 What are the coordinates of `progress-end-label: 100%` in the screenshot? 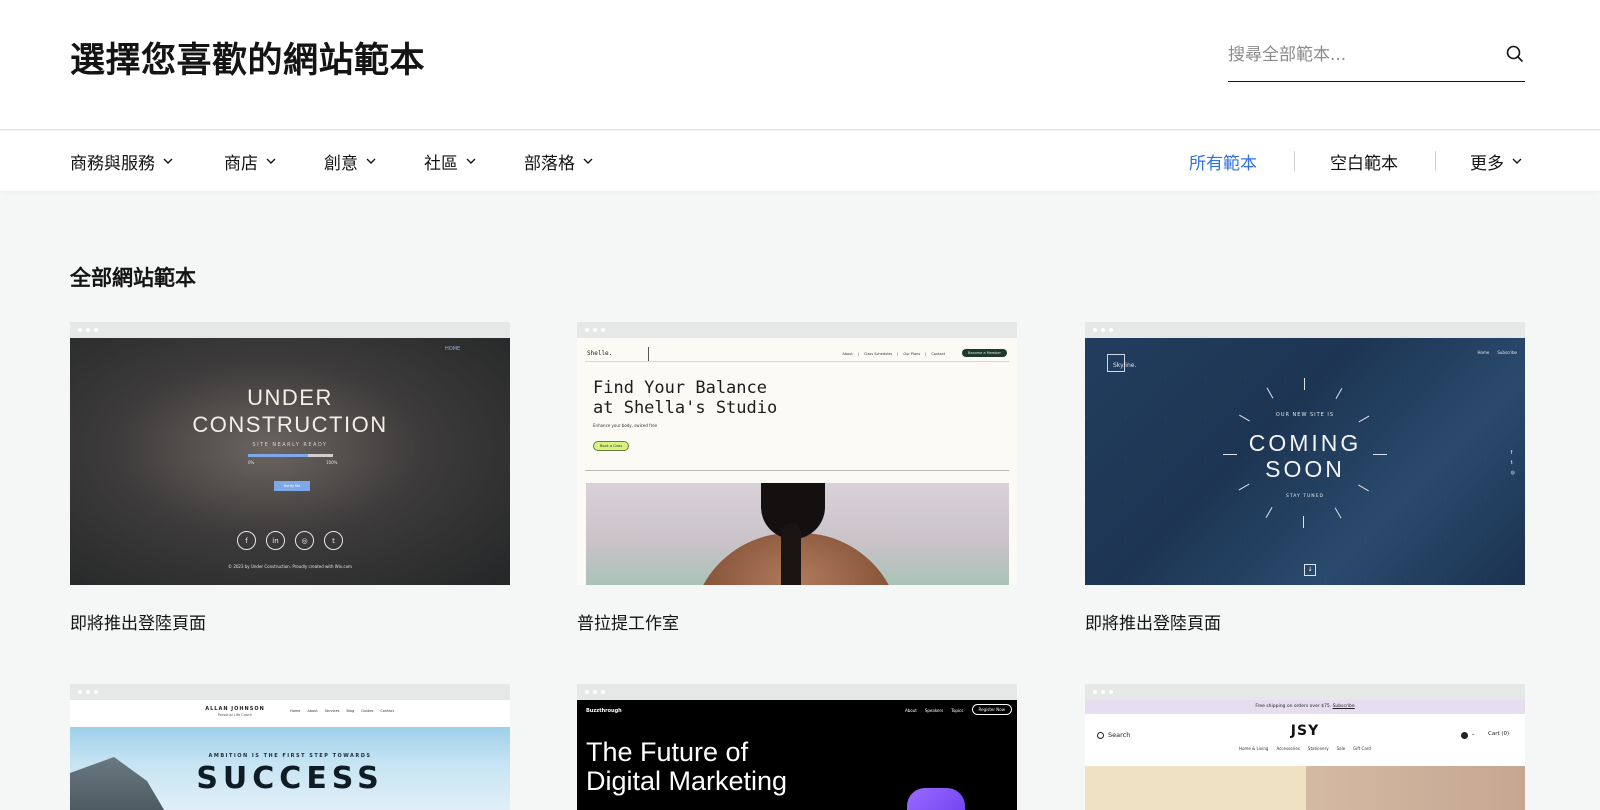 It's located at (332, 462).